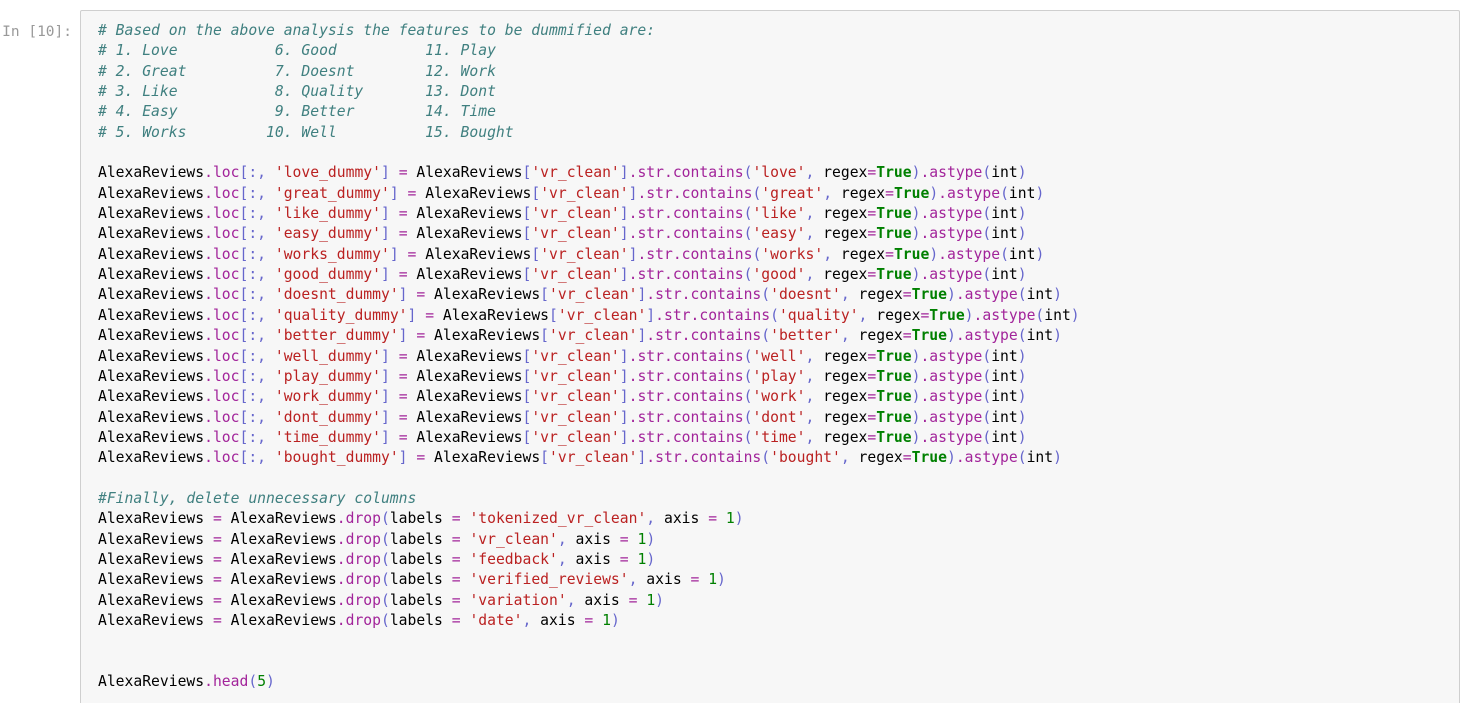  I want to click on drop-label: 'tokenized_vr_clean', so click(558, 519).